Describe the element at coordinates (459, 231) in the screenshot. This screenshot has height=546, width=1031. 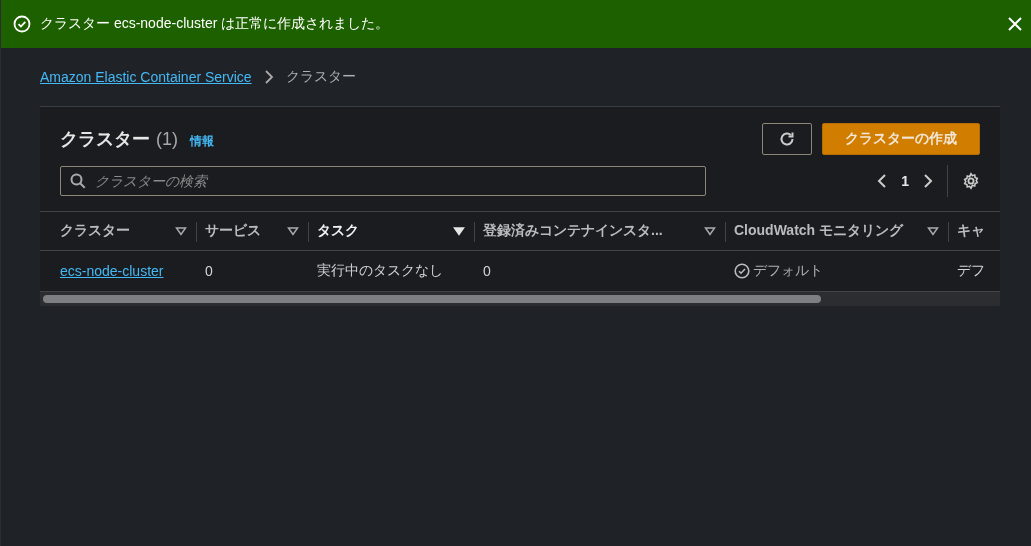
I see `sort-filled-icon` at that location.